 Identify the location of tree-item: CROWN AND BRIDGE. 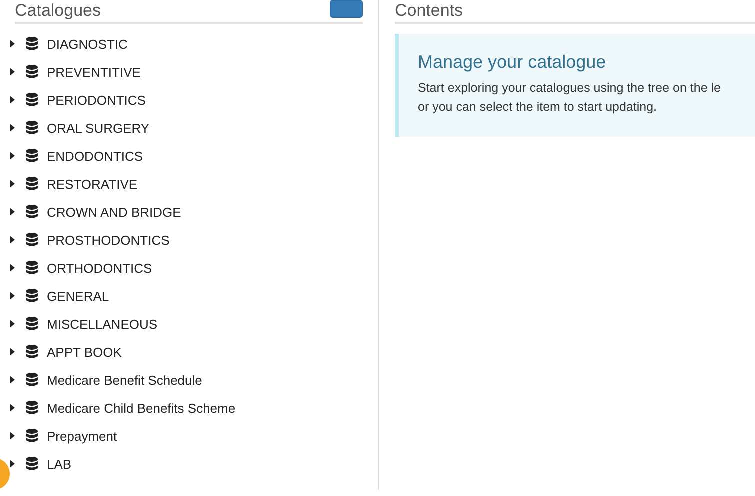
(114, 212).